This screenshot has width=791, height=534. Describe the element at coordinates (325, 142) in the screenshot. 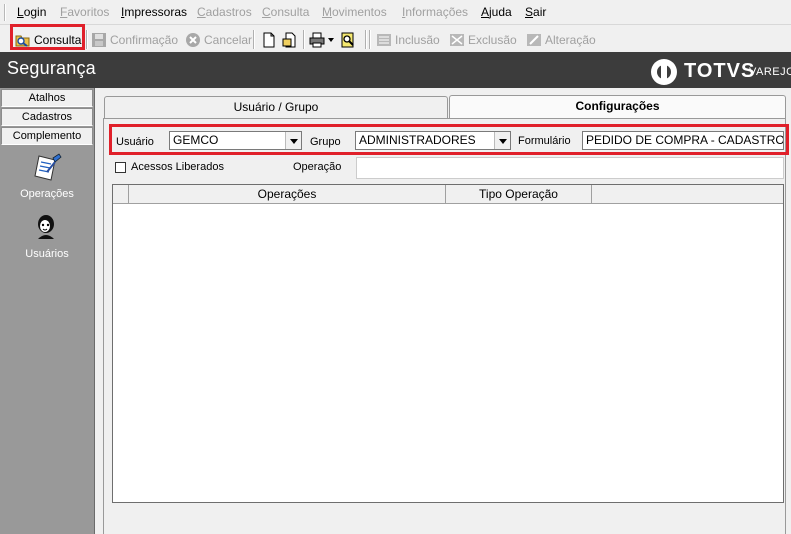

I see `grupo-label: Grupo` at that location.